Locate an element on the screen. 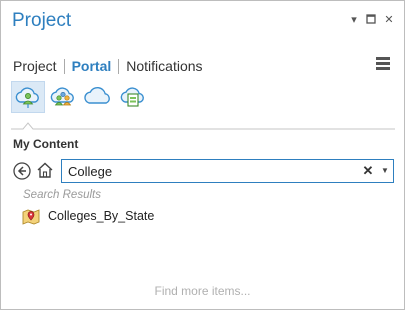  search-input is located at coordinates (208, 171).